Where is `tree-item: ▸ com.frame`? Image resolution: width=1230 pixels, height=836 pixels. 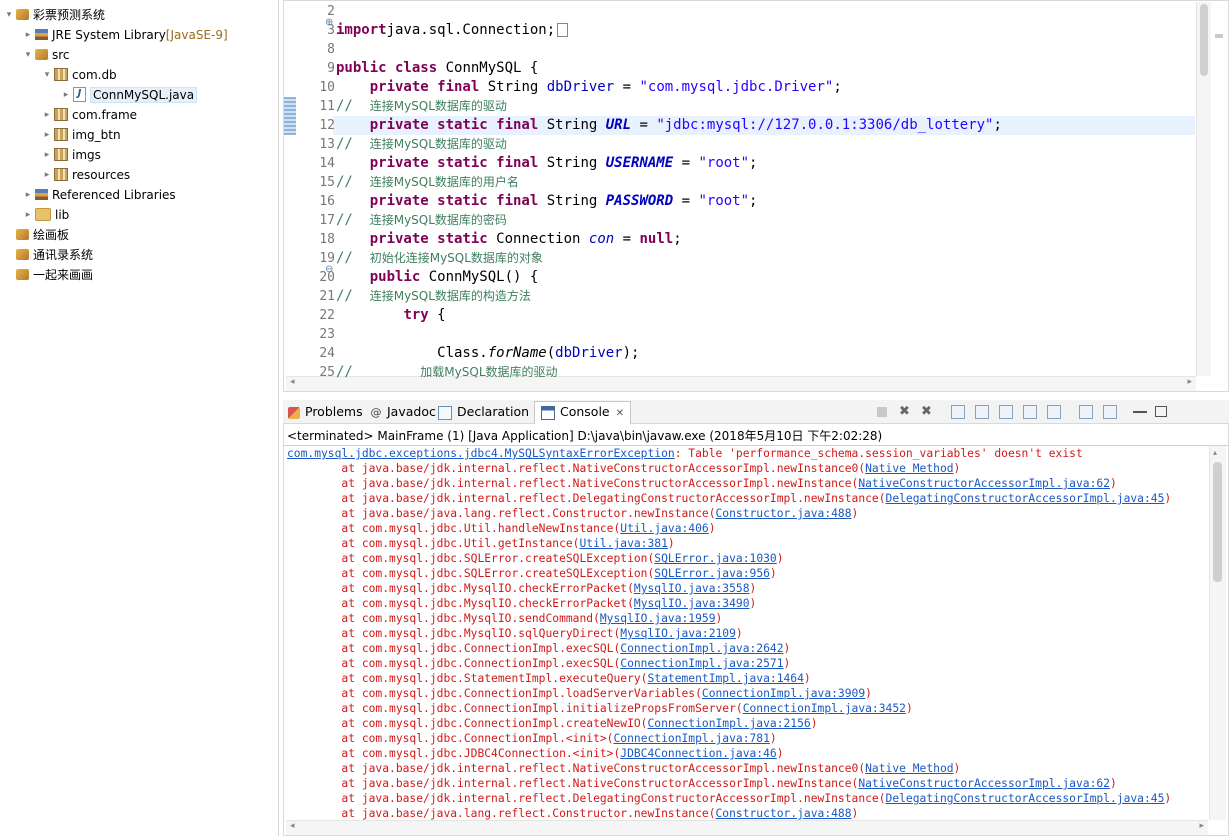 tree-item: ▸ com.frame is located at coordinates (89, 115).